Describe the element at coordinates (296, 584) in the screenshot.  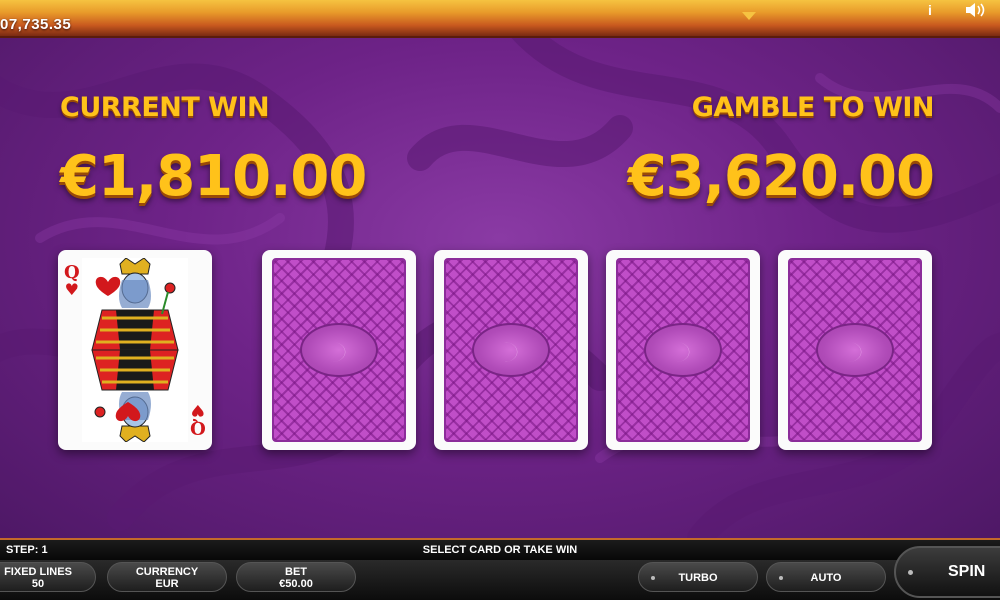
I see `bet-value: €50.00` at that location.